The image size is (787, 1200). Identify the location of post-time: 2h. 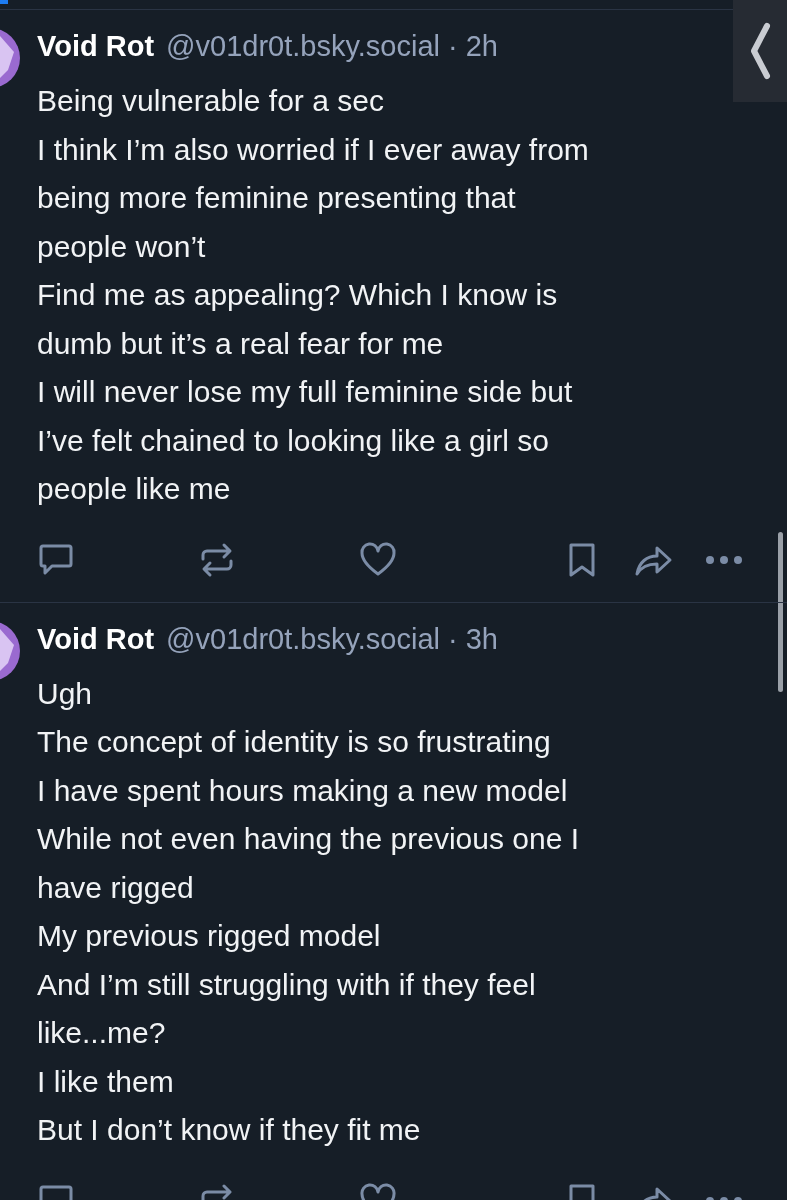
(481, 46).